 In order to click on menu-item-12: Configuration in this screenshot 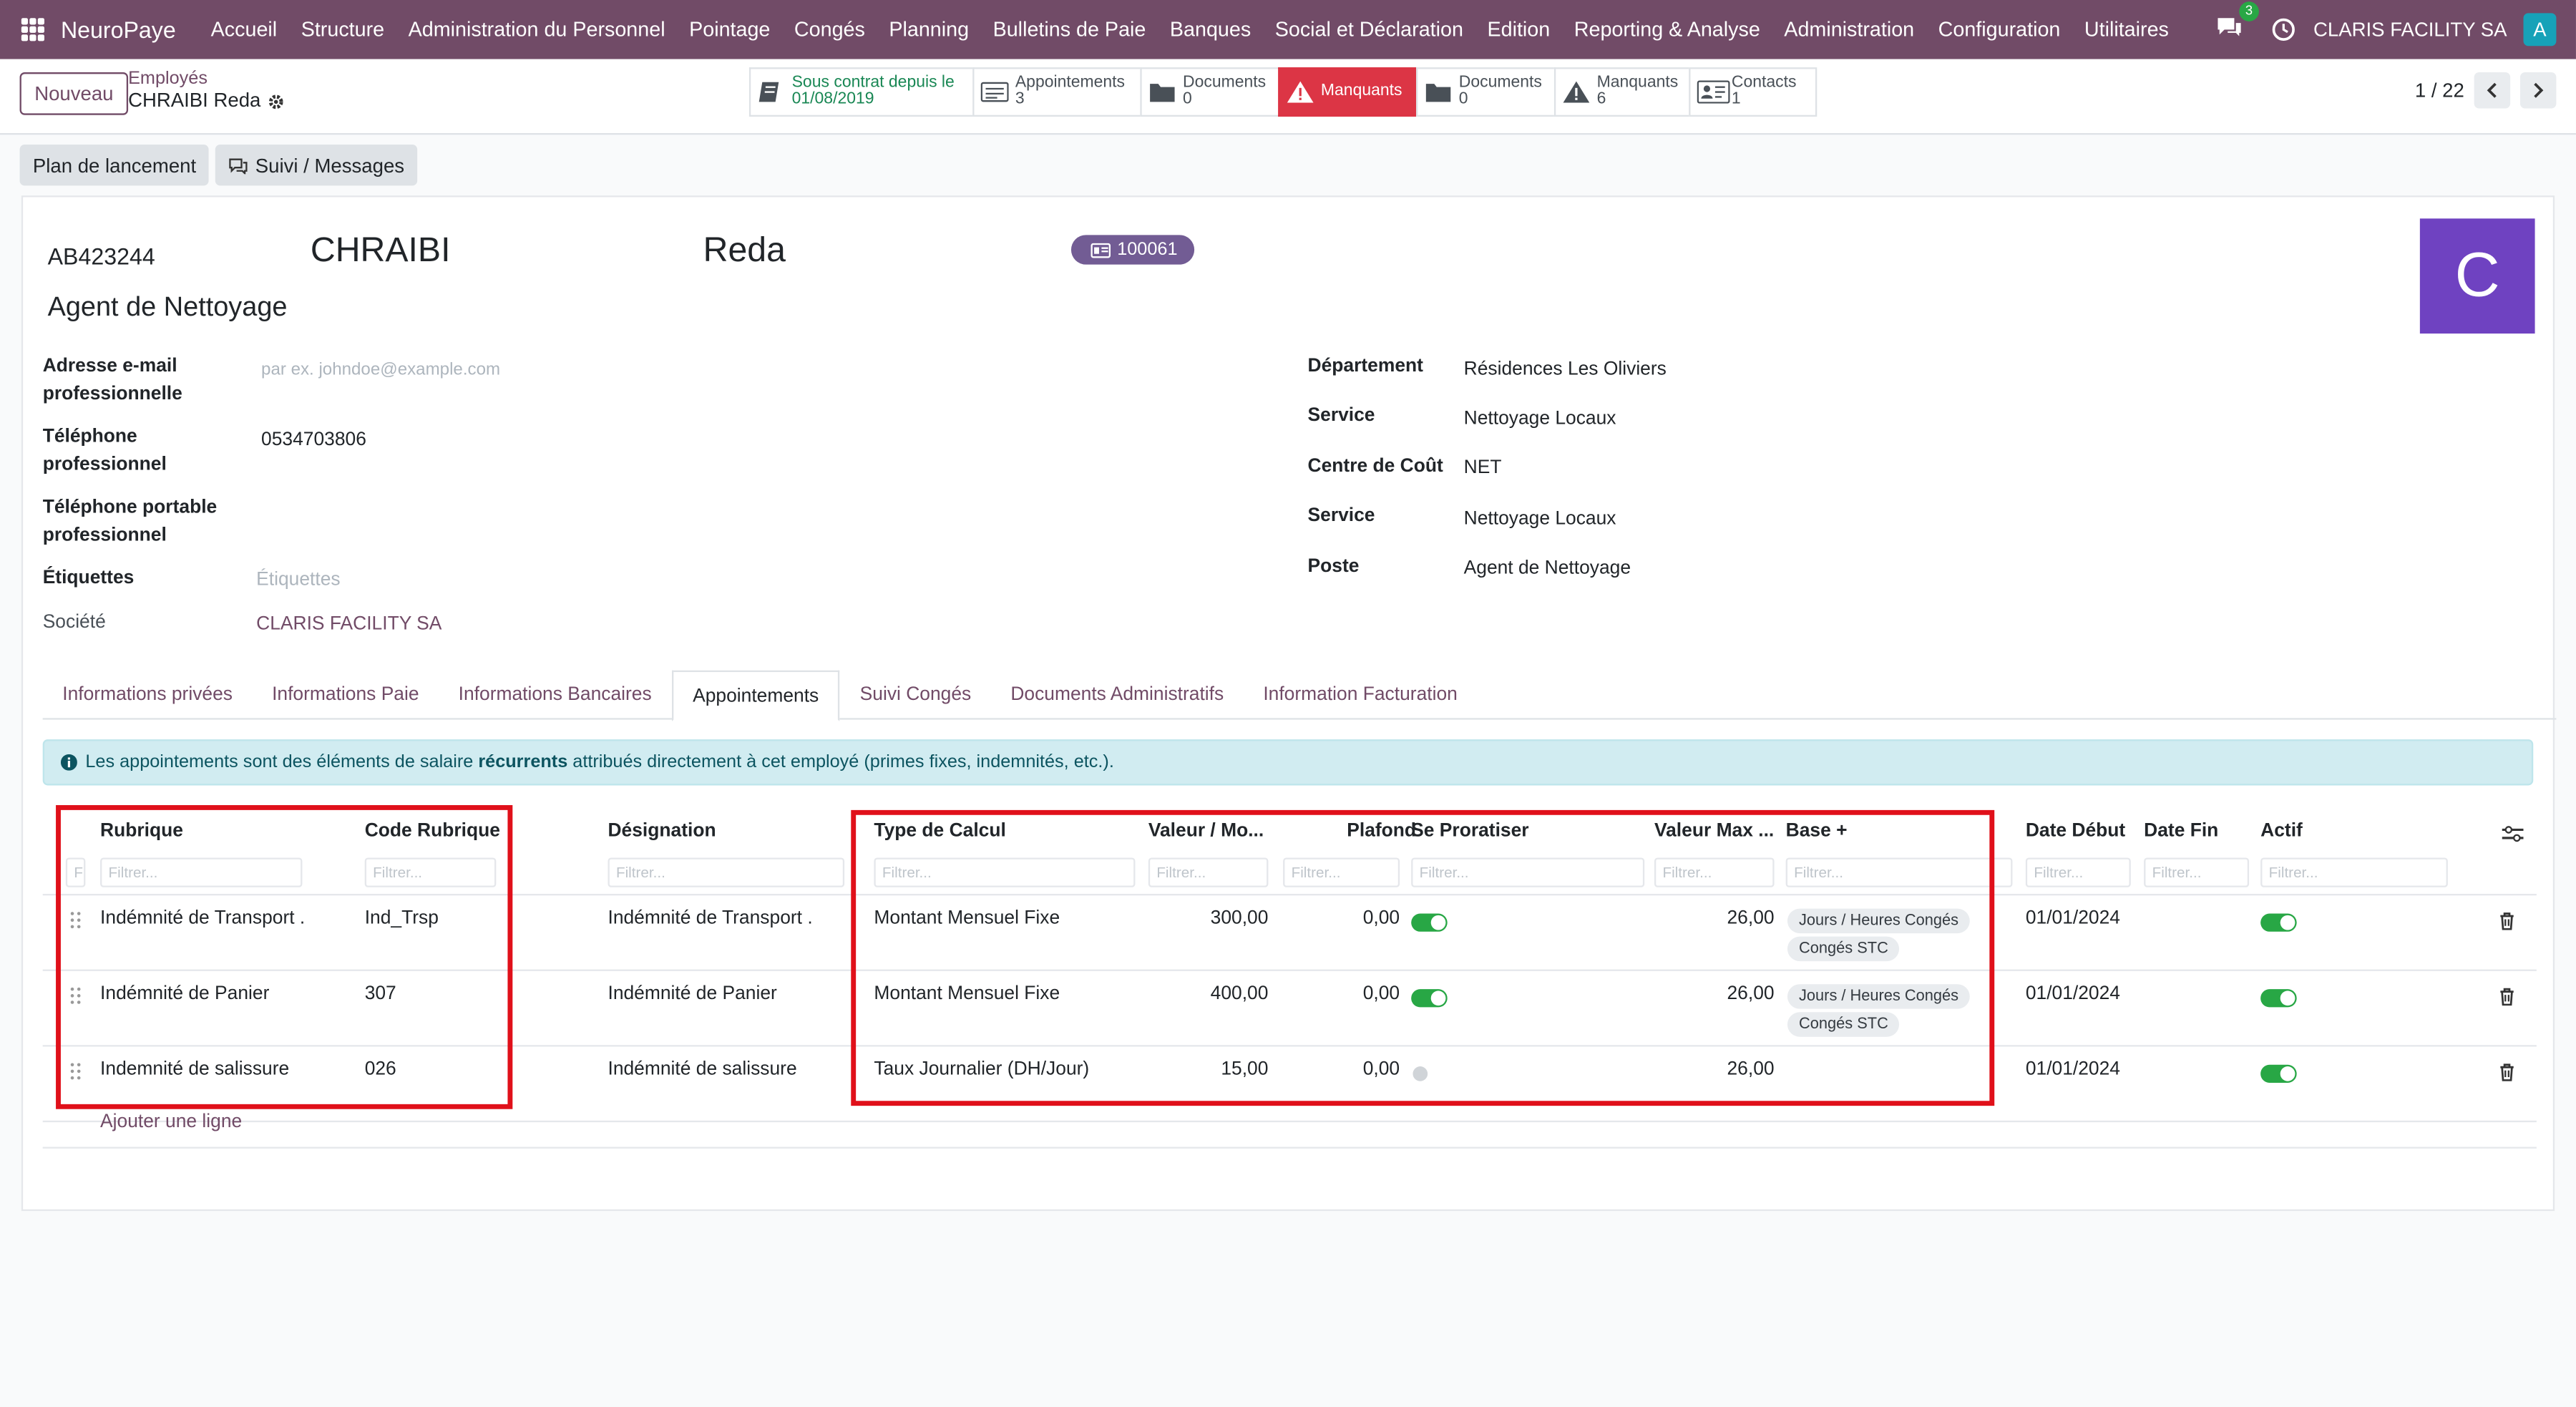, I will do `click(1999, 29)`.